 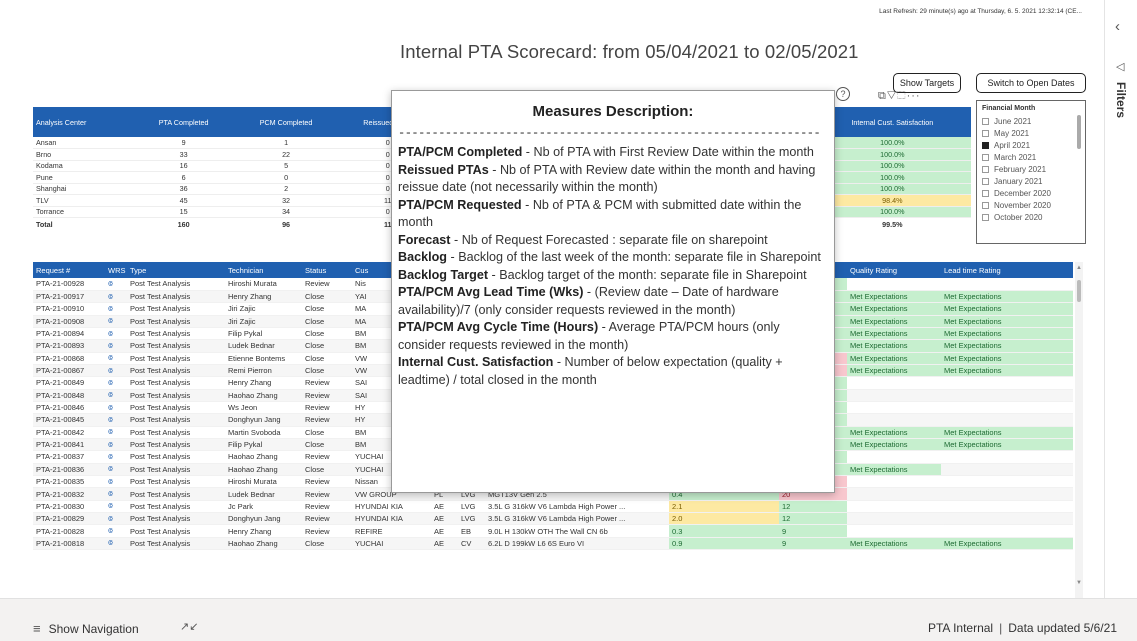 What do you see at coordinates (1031, 205) in the screenshot?
I see `slicer-item: November 2020` at bounding box center [1031, 205].